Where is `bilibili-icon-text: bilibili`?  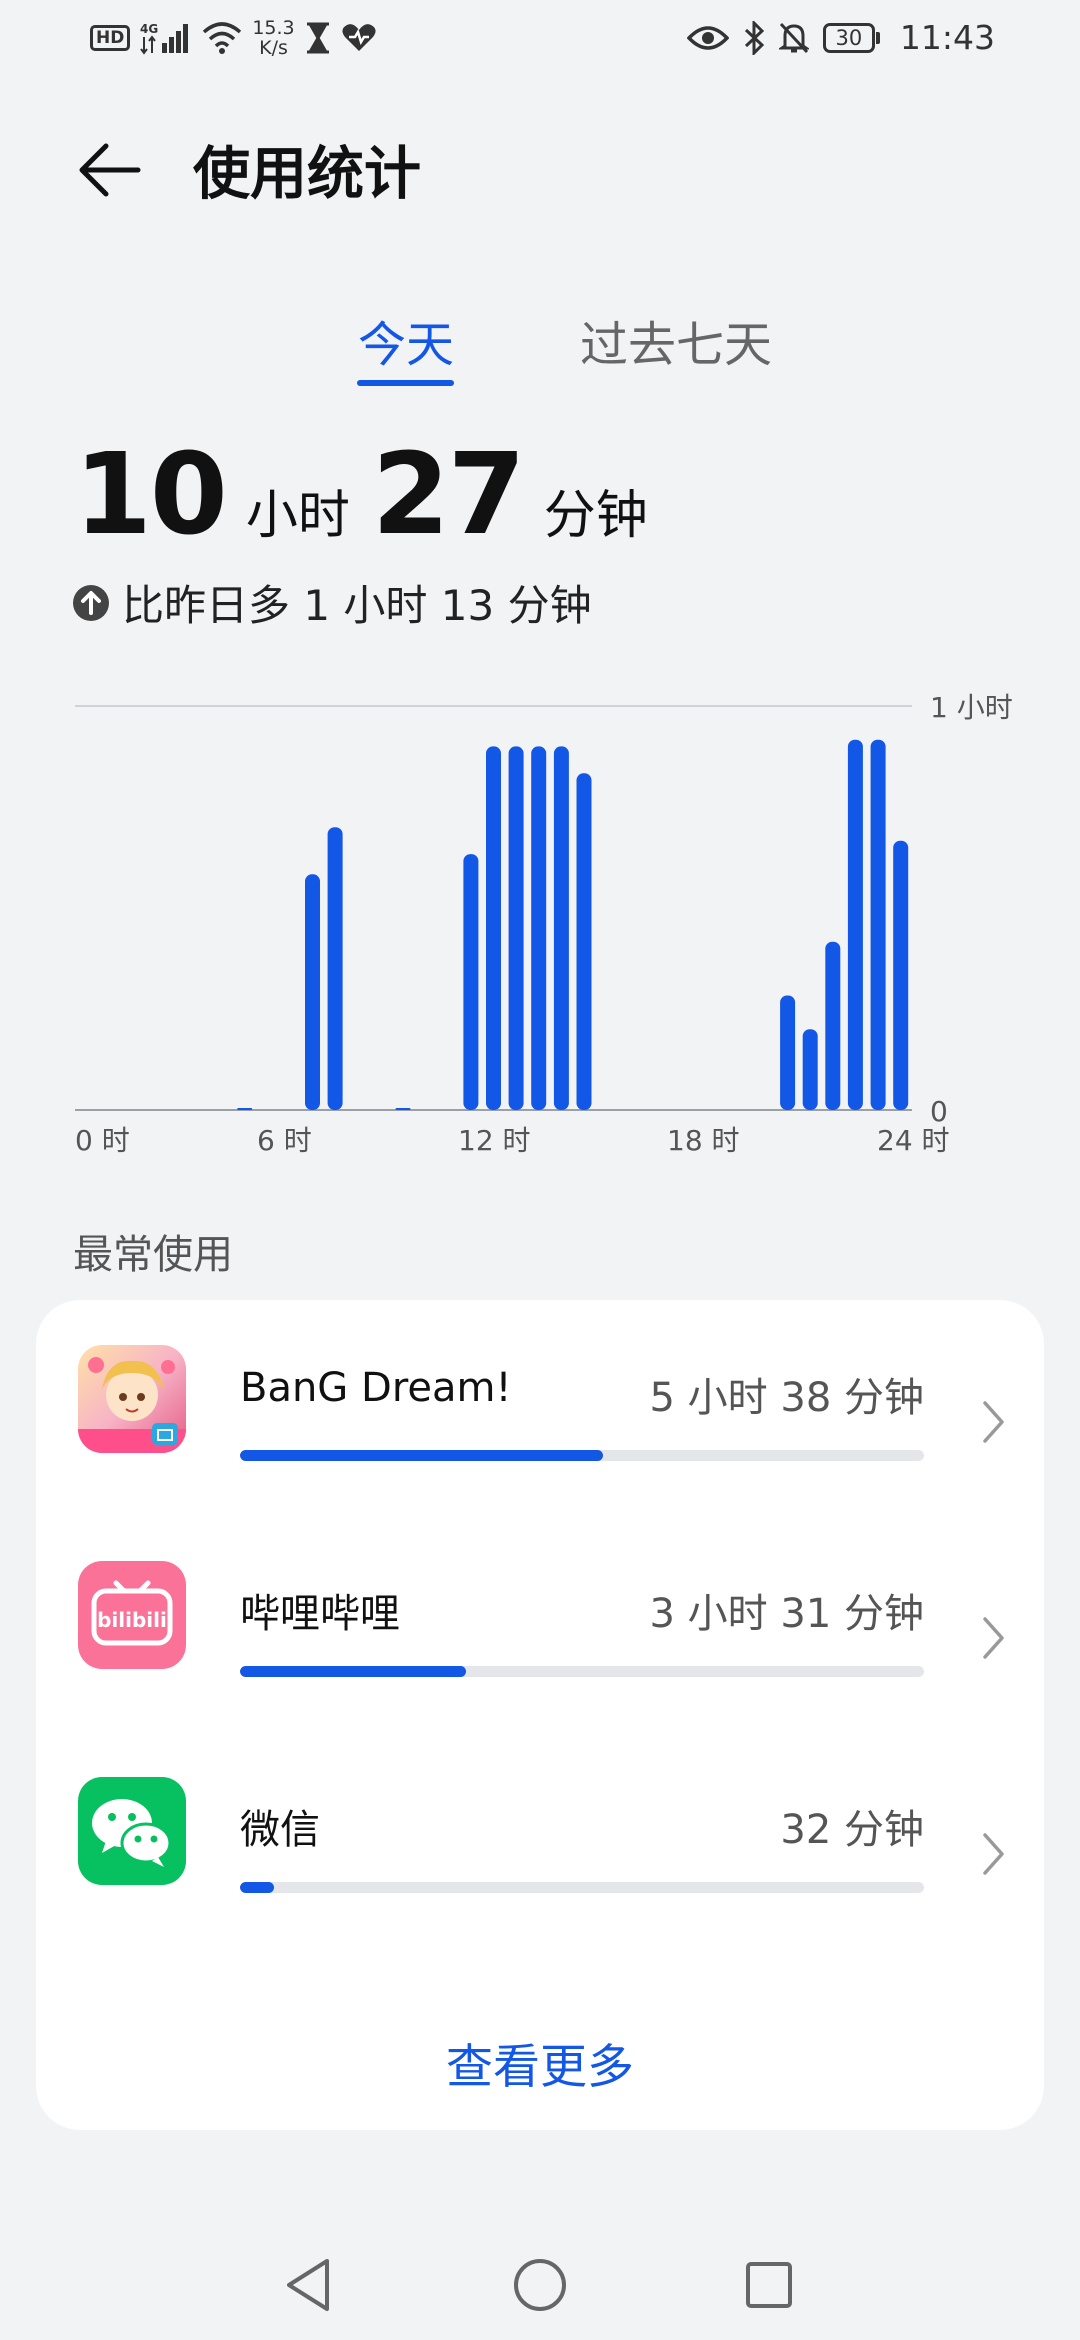
bilibili-icon-text: bilibili is located at coordinates (132, 1620).